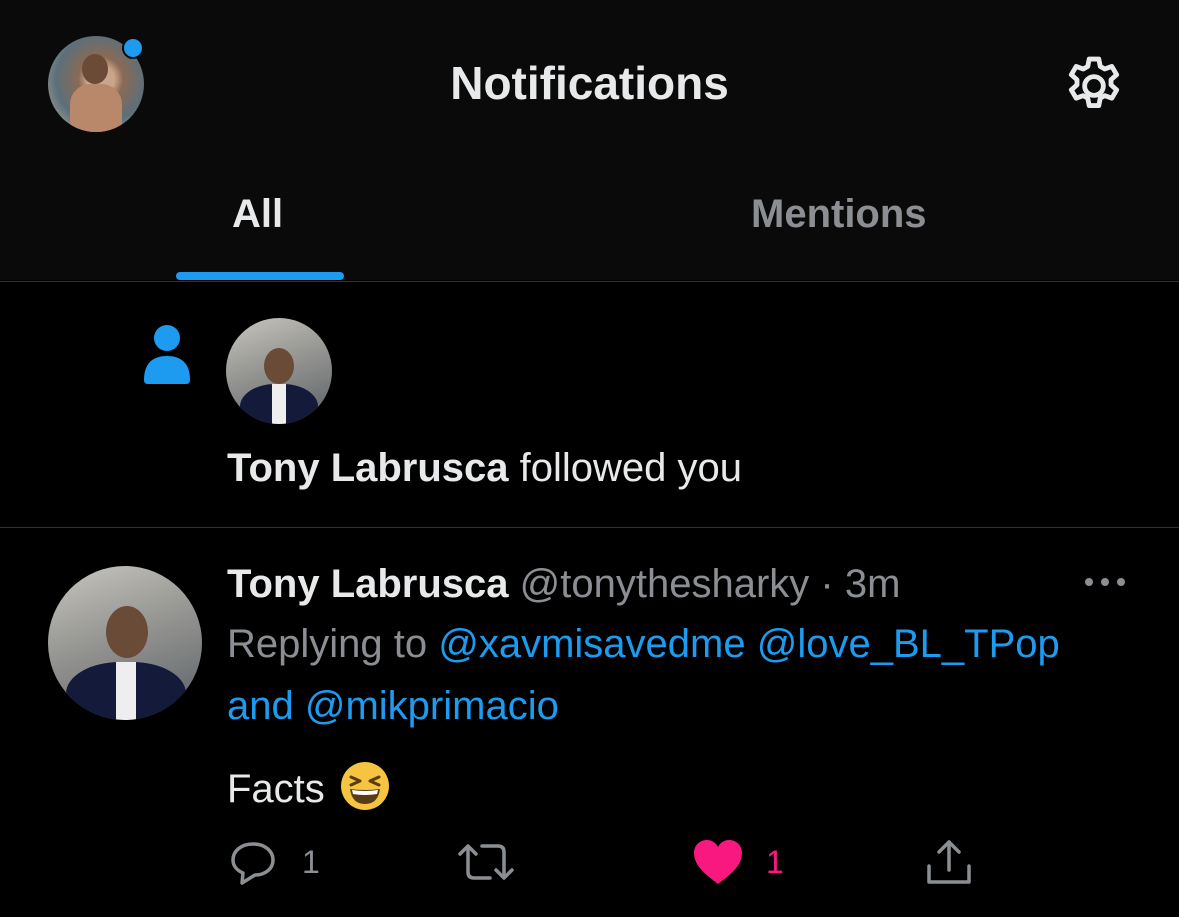 The height and width of the screenshot is (917, 1179). I want to click on and-text: and, so click(266, 706).